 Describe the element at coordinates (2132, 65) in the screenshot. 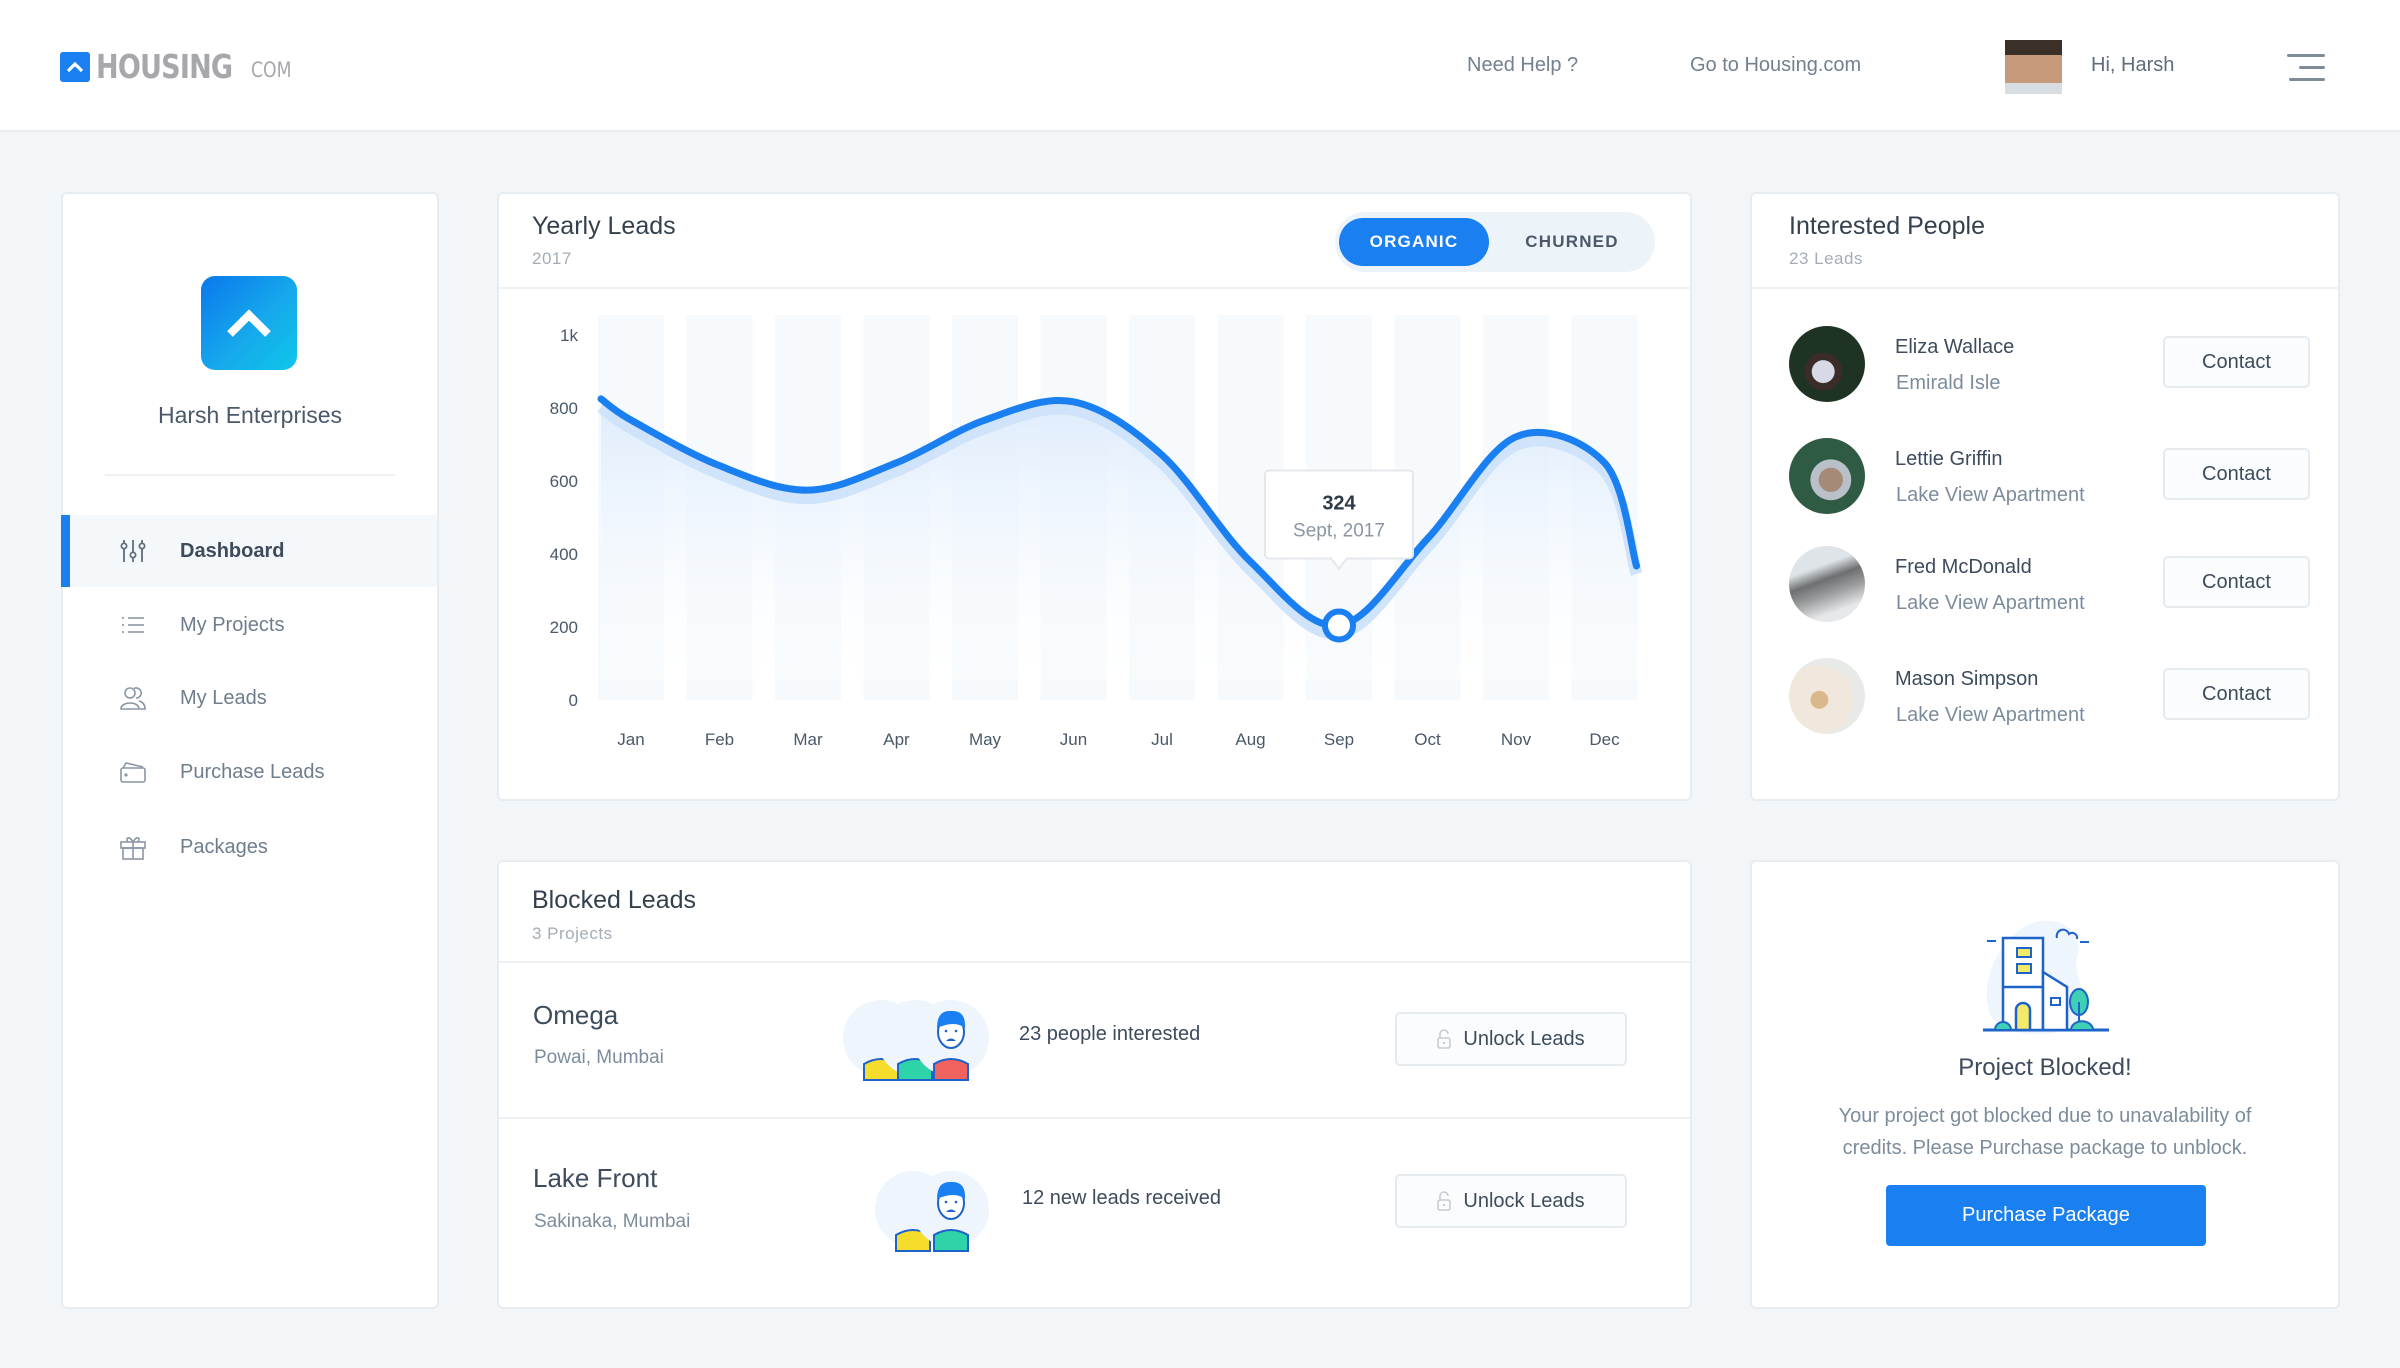

I see `user-greeting: Hi, Harsh` at that location.